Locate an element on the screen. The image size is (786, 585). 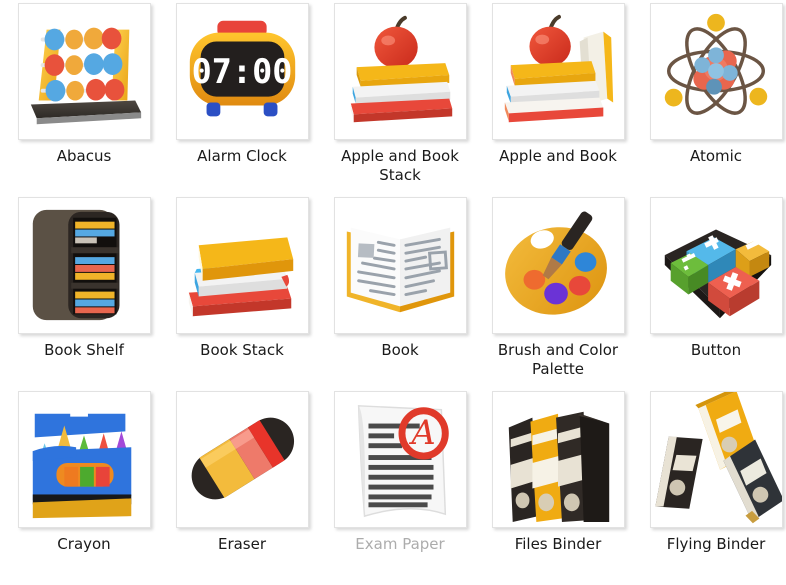
gallery-item: Abacus is located at coordinates (84, 100).